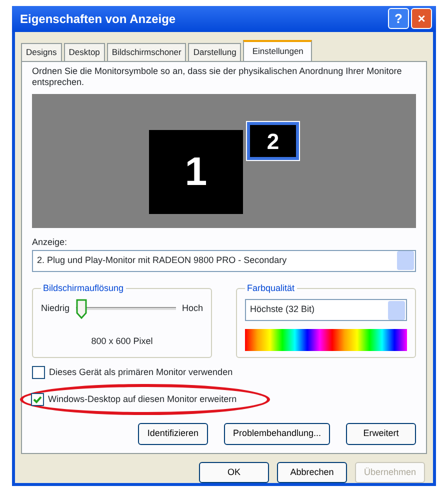 This screenshot has height=490, width=439. Describe the element at coordinates (326, 310) in the screenshot. I see `color-quality-dropdown: Höchste (32 Bit)` at that location.